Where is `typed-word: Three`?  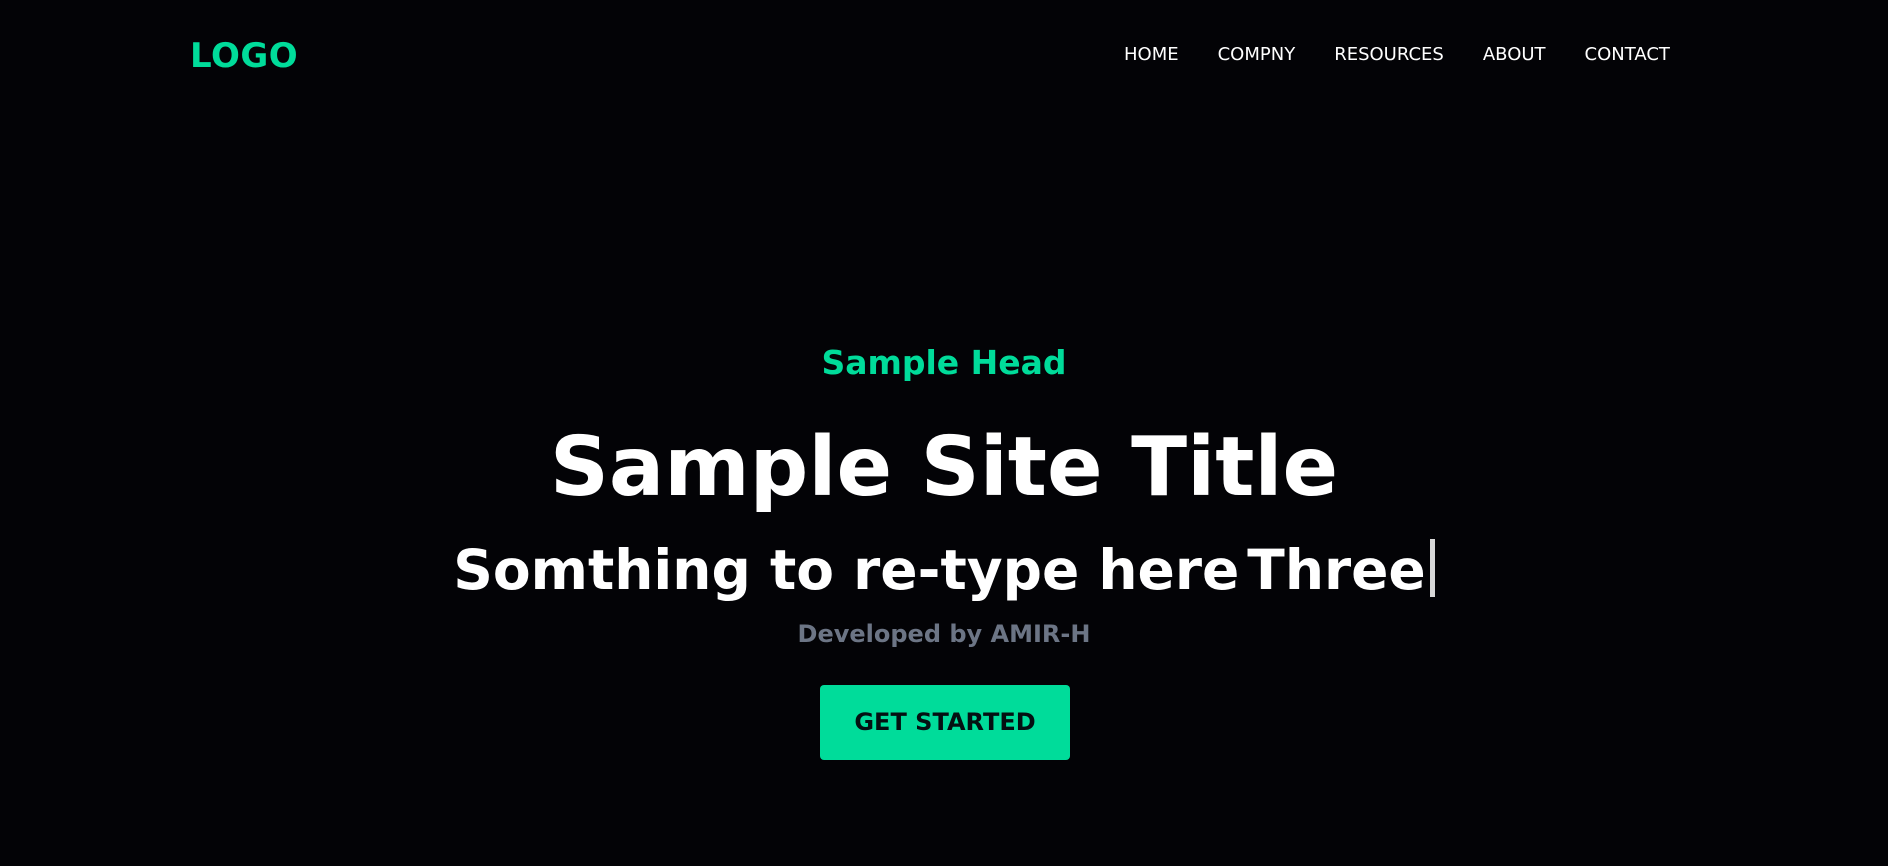
typed-word: Three is located at coordinates (1336, 570).